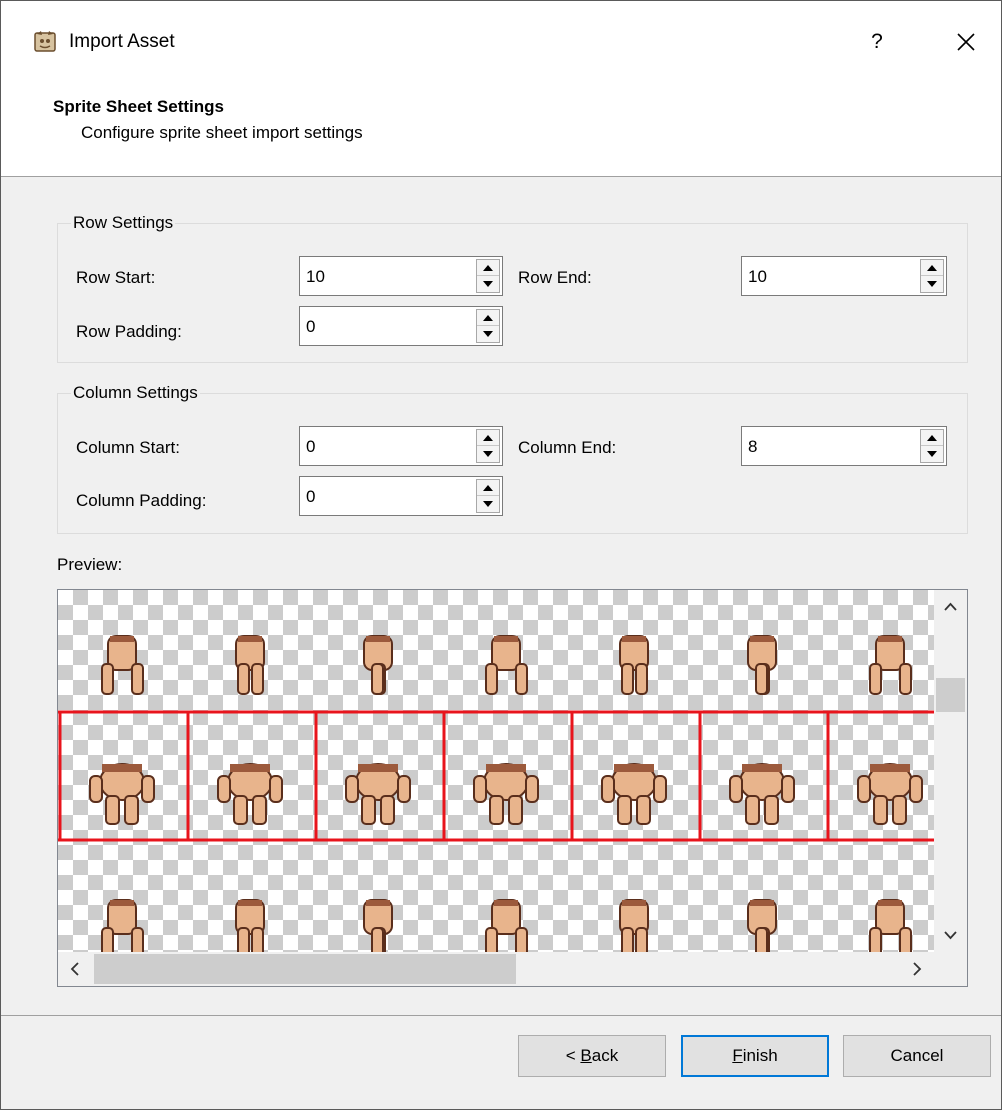 The image size is (1002, 1110). What do you see at coordinates (573, 1055) in the screenshot?
I see `back-prefix: <` at bounding box center [573, 1055].